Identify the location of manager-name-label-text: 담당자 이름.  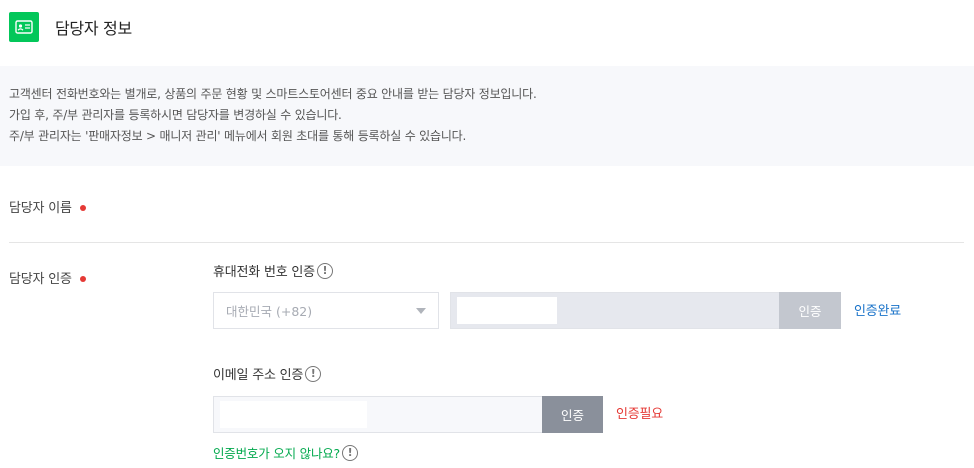
(40, 208).